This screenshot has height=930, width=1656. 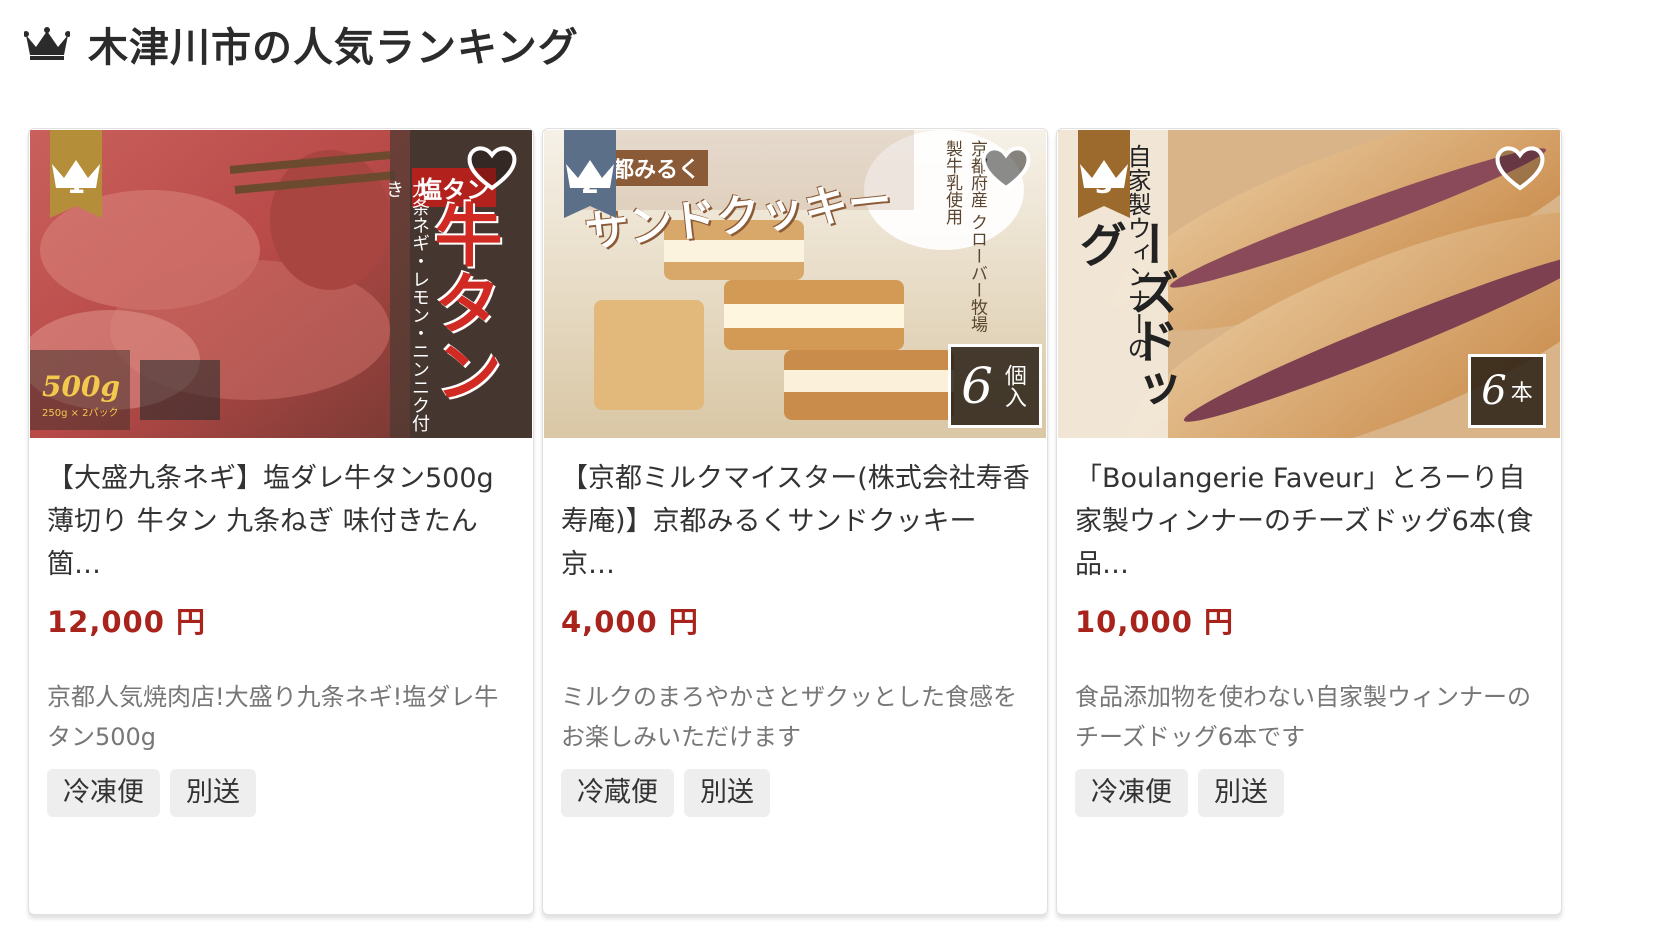 What do you see at coordinates (1013, 386) in the screenshot?
I see `quantity-unit: 個入` at bounding box center [1013, 386].